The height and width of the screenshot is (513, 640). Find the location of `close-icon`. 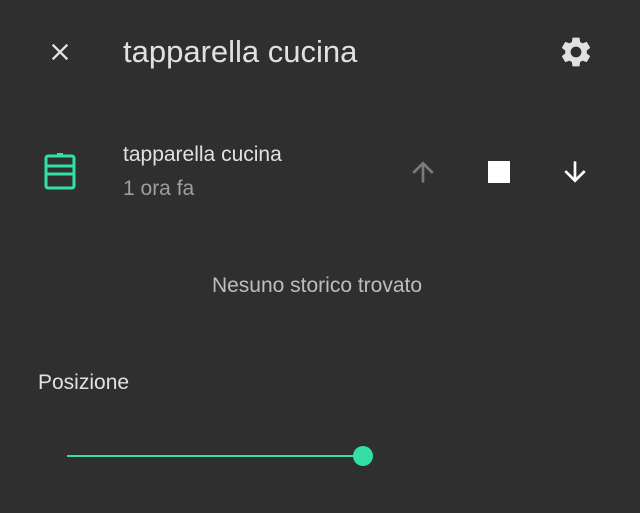

close-icon is located at coordinates (60, 52).